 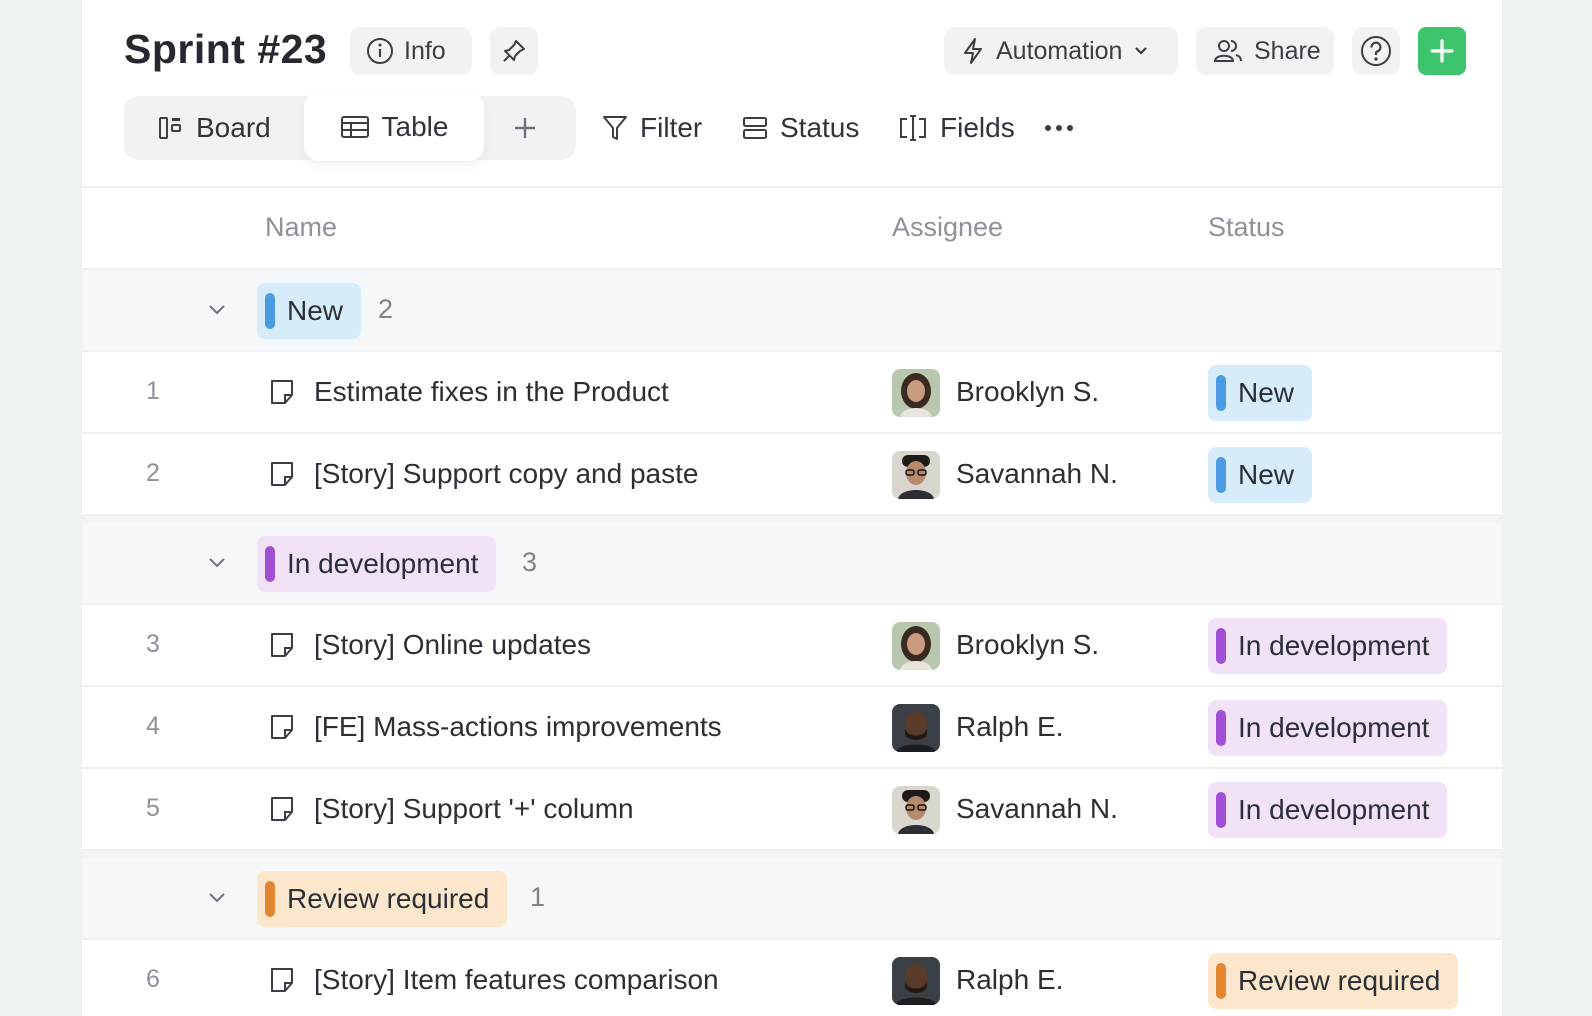 I want to click on row-number: 1, so click(x=153, y=391).